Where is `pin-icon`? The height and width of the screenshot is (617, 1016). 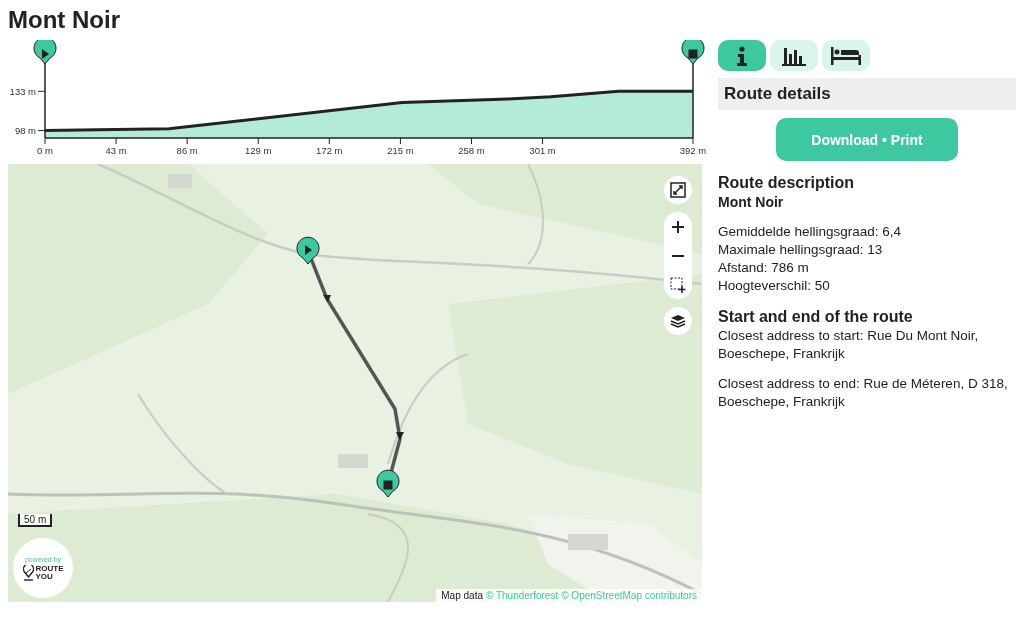 pin-icon is located at coordinates (28, 572).